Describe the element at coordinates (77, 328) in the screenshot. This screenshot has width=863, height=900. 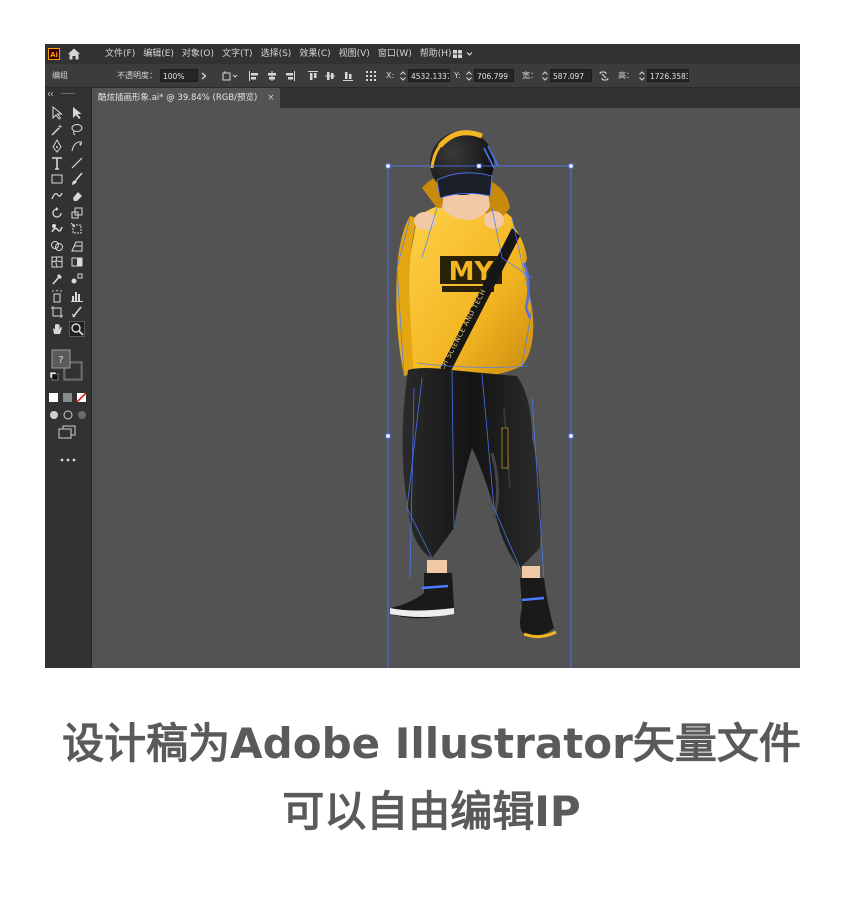
I see `zoom-tool-icon` at that location.